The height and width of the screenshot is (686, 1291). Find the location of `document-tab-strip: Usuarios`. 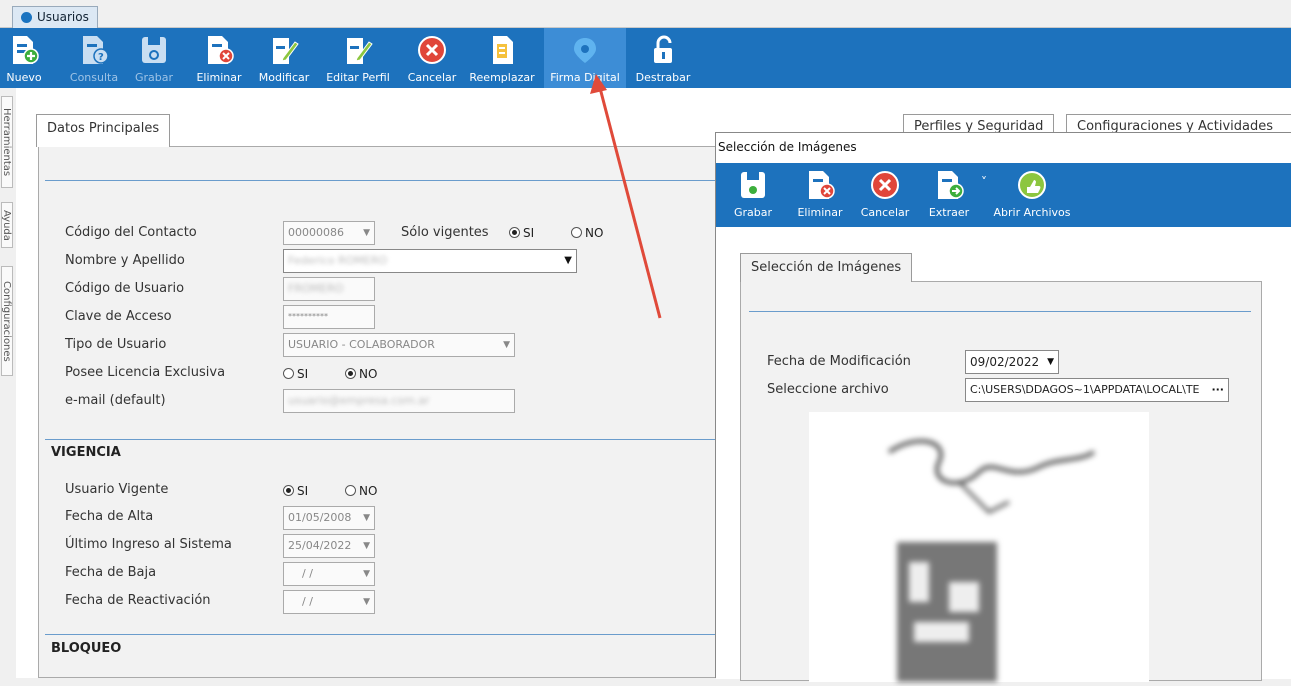

document-tab-strip: Usuarios is located at coordinates (645, 14).